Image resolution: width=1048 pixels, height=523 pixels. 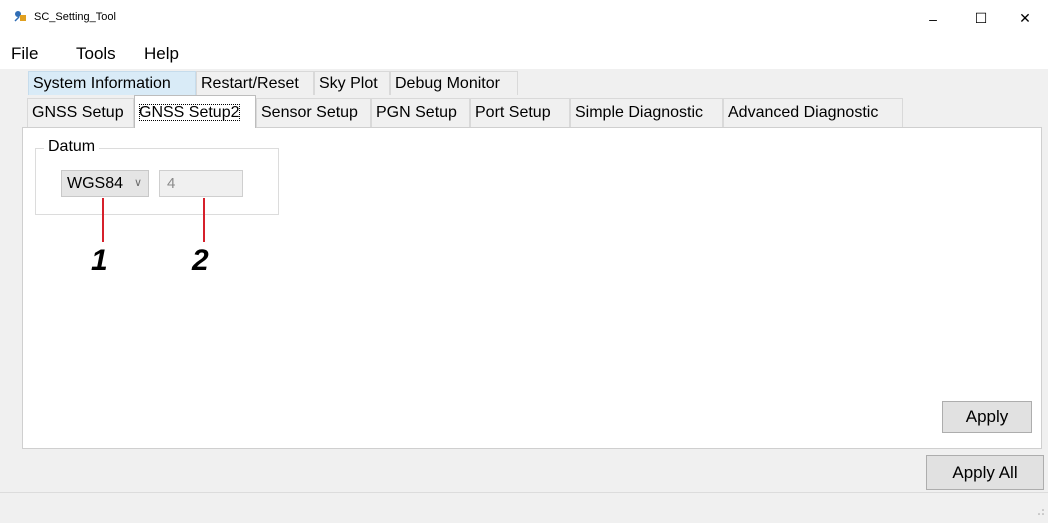 I want to click on maximize-button: ☐, so click(x=981, y=18).